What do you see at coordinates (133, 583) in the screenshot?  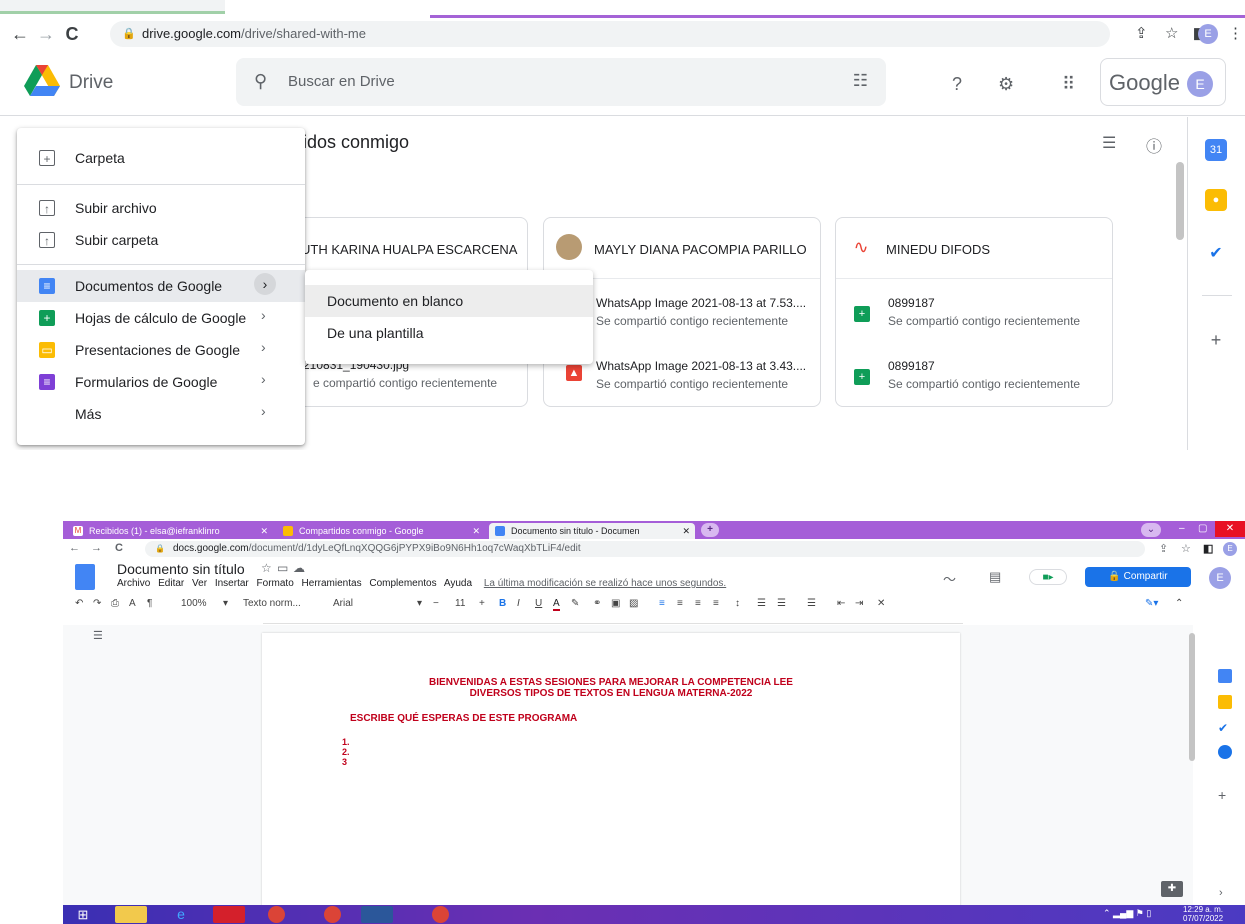 I see `menu-archivo: Archivo` at bounding box center [133, 583].